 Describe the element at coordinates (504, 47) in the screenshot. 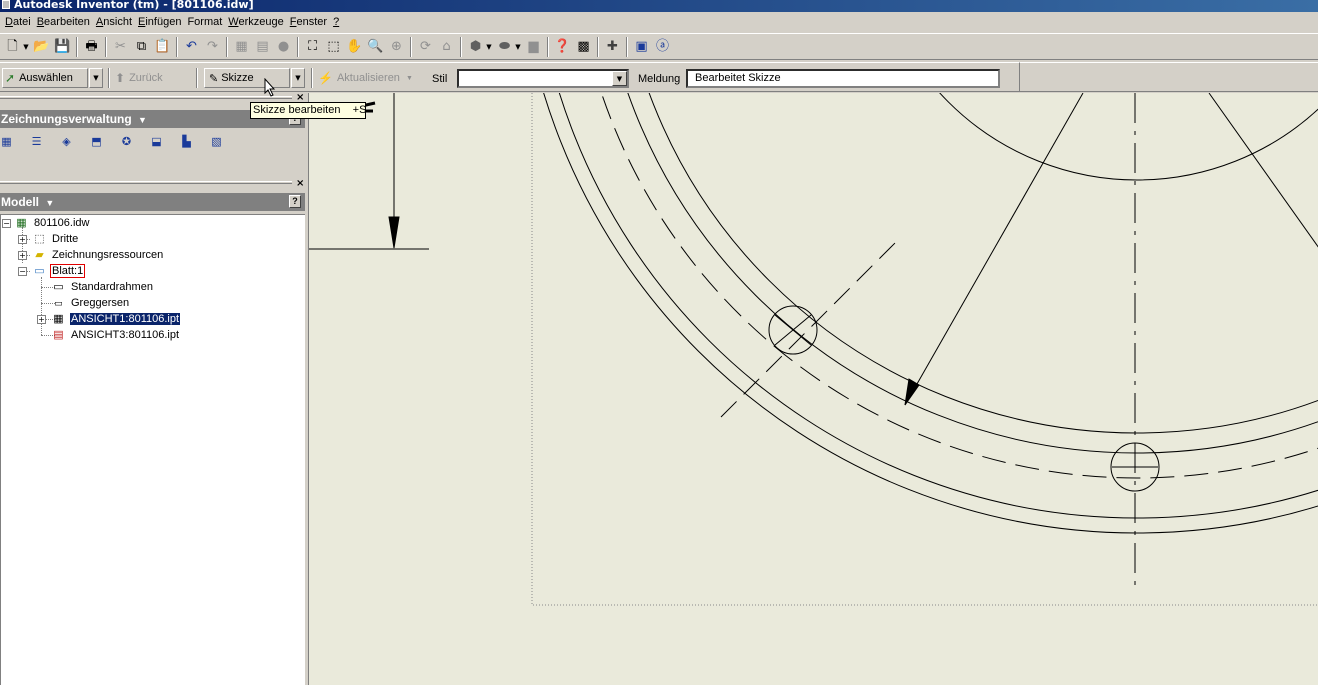

I see `shadow-icon: ⬬` at that location.